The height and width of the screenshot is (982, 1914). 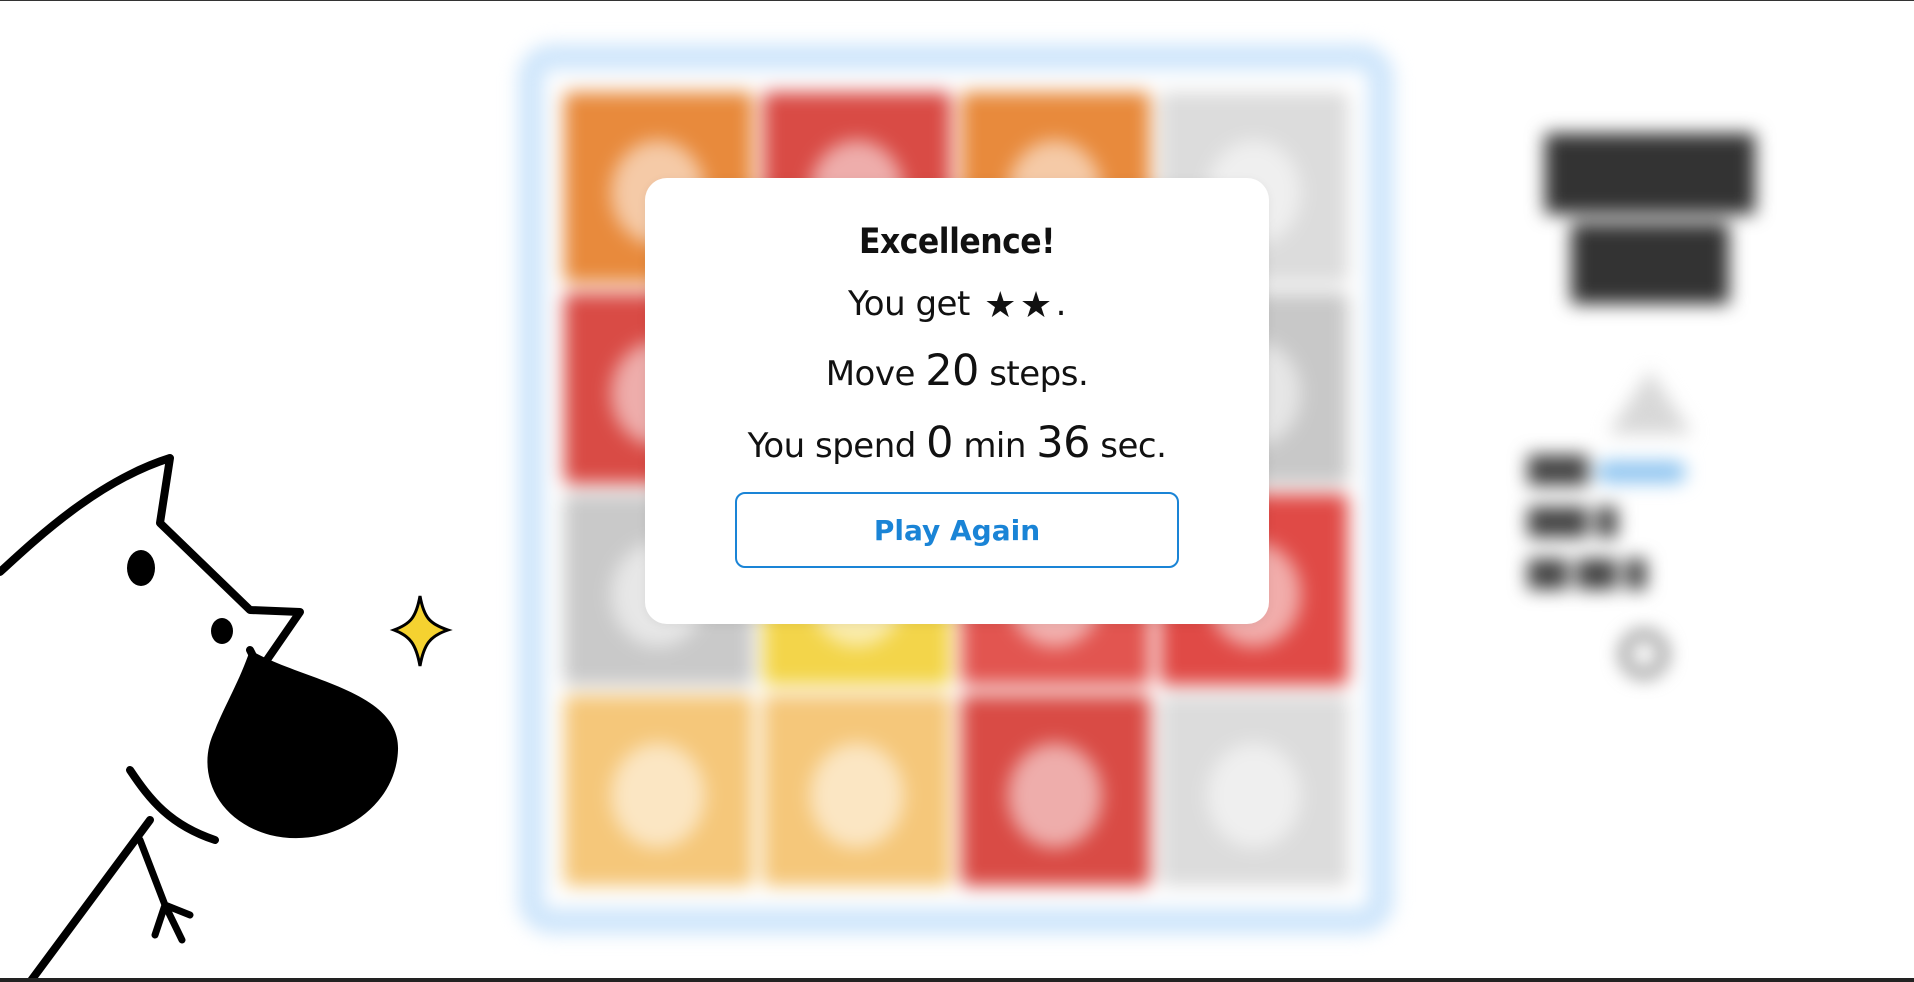 I want to click on play-again-button: Play Again, so click(x=957, y=530).